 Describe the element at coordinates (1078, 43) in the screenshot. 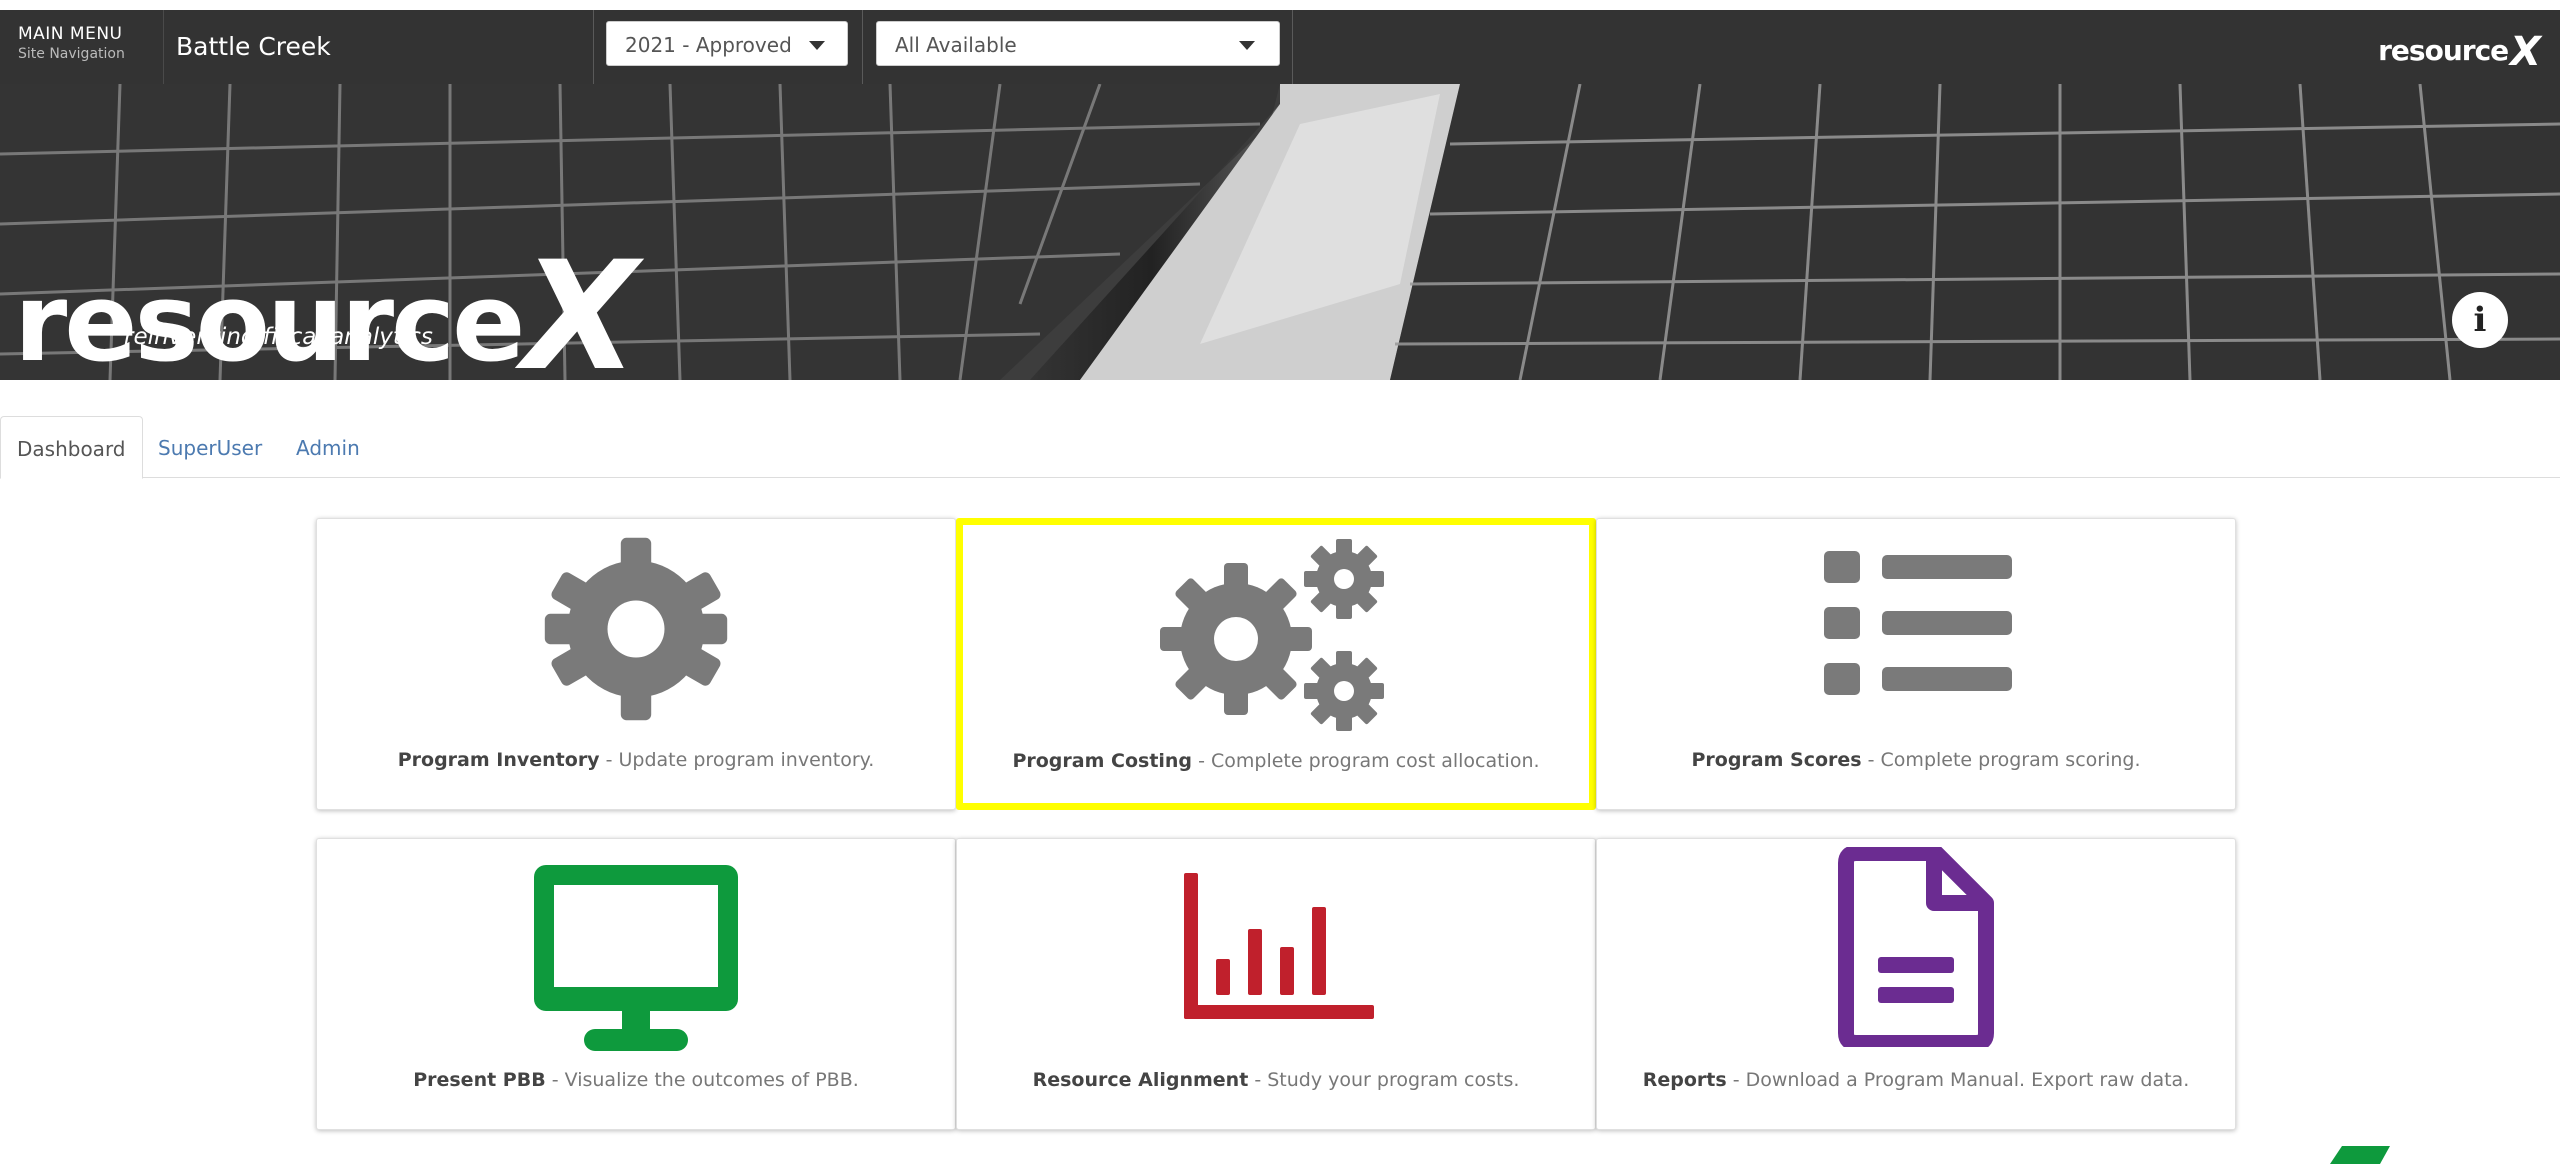

I see `filter-select: All Available` at that location.